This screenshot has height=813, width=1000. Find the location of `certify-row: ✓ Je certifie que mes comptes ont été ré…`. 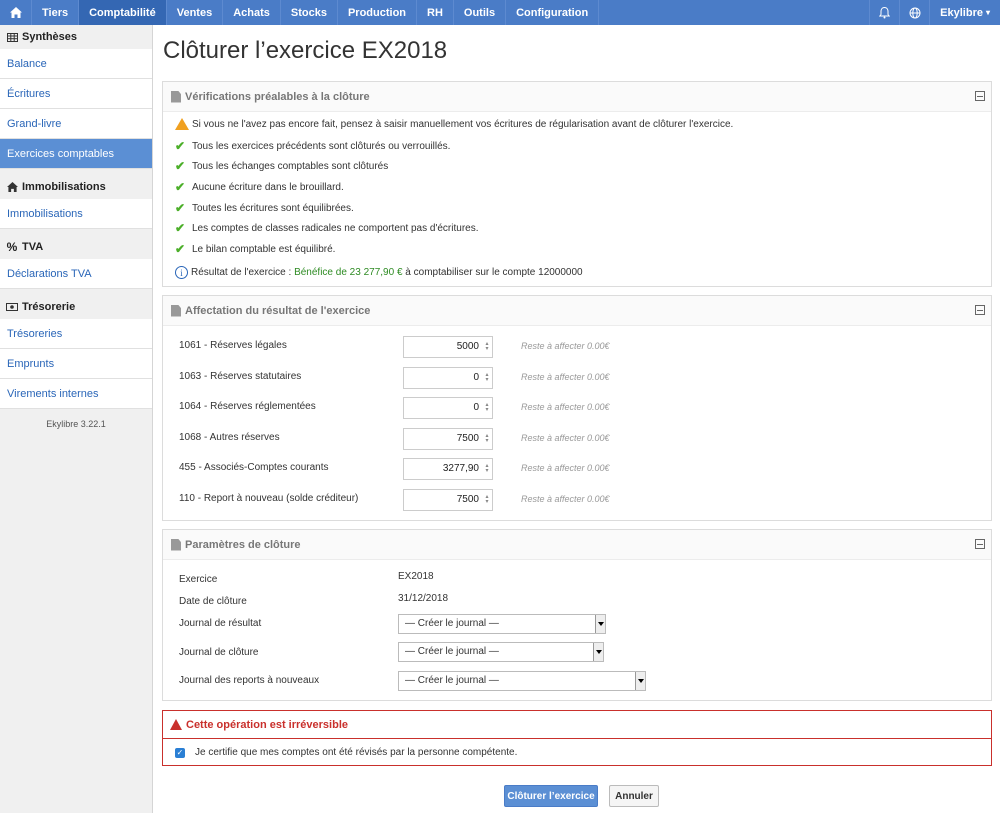

certify-row: ✓ Je certifie que mes comptes ont été ré… is located at coordinates (577, 752).